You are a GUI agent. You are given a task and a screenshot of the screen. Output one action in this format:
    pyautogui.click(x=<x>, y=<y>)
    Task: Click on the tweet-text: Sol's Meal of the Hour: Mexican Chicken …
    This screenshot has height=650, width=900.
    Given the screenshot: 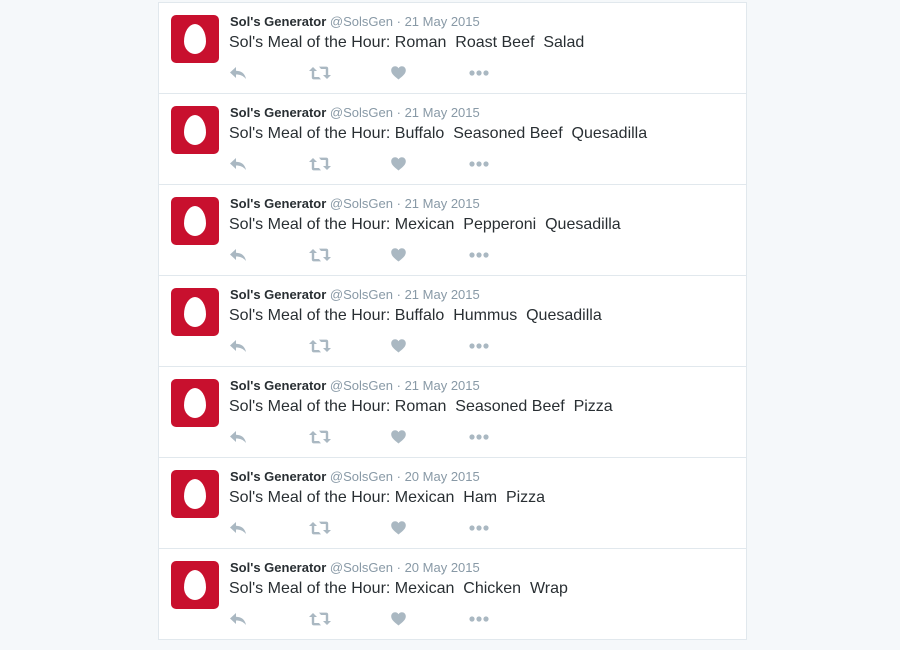 What is the action you would take?
    pyautogui.click(x=398, y=588)
    